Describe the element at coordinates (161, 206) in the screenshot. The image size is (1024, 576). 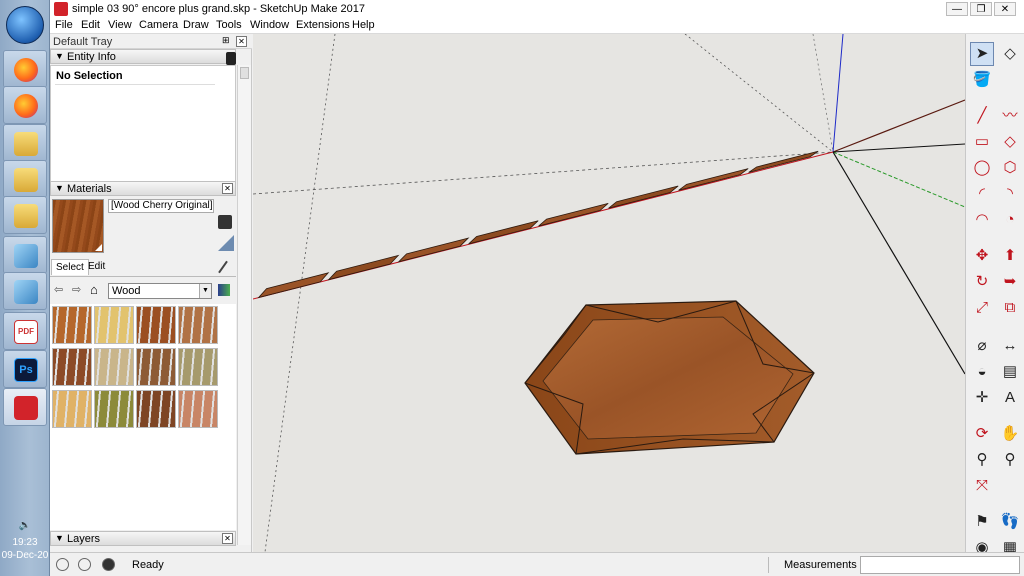
I see `material-name-field: [Wood Cherry Original]1` at that location.